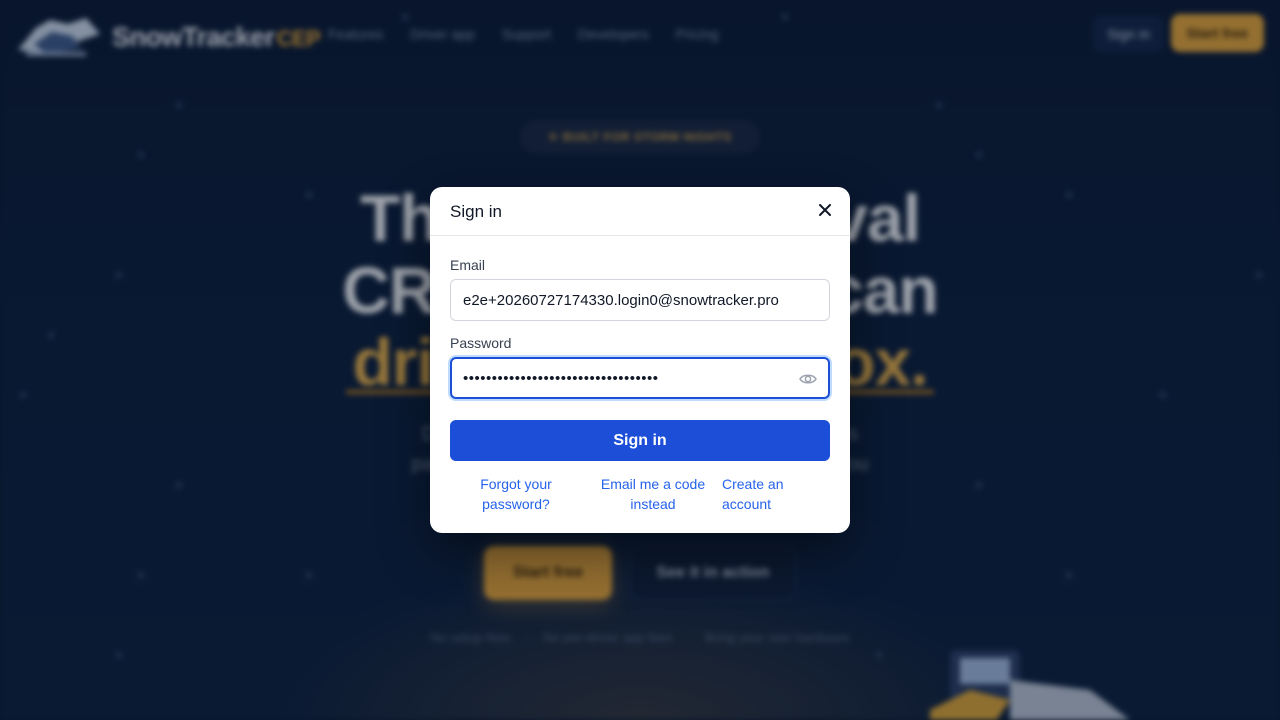 The width and height of the screenshot is (1280, 720). I want to click on password-label: Password, so click(481, 343).